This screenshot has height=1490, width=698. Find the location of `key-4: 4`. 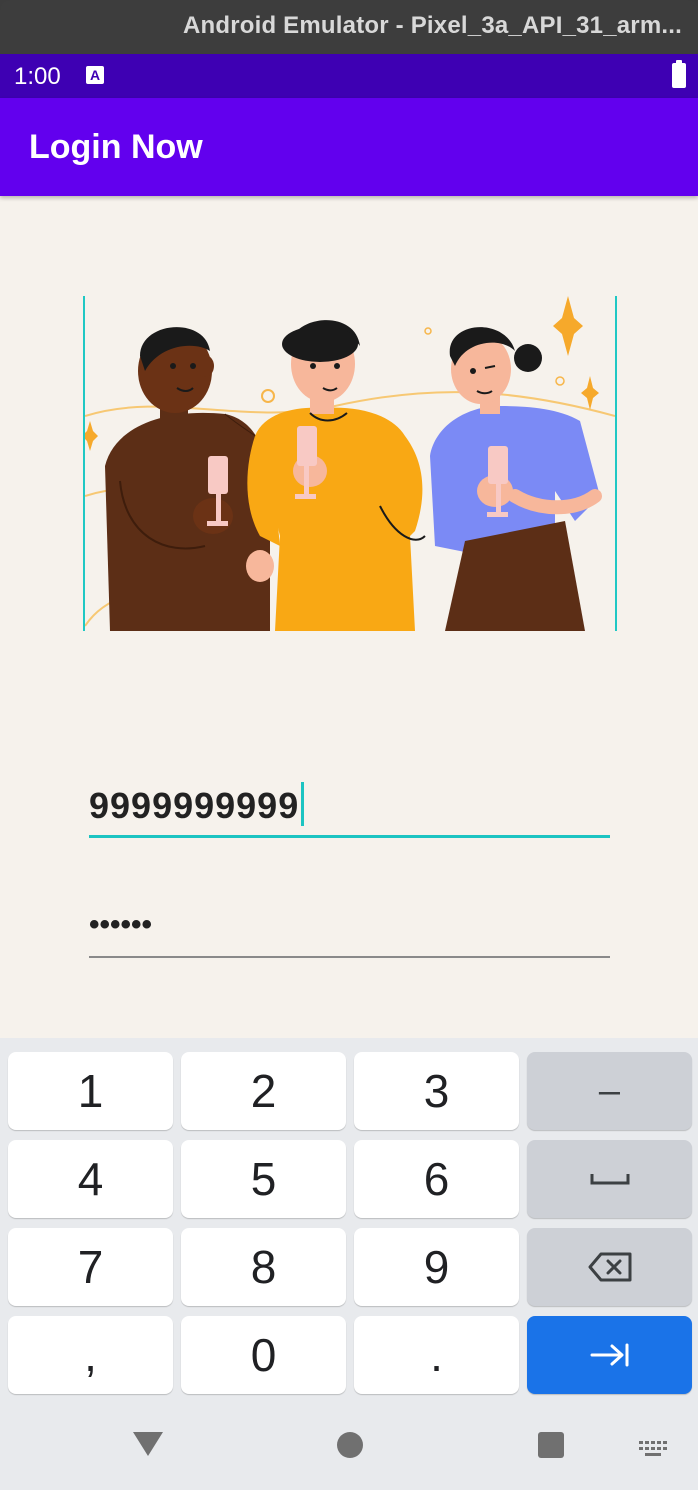

key-4: 4 is located at coordinates (90, 1179).